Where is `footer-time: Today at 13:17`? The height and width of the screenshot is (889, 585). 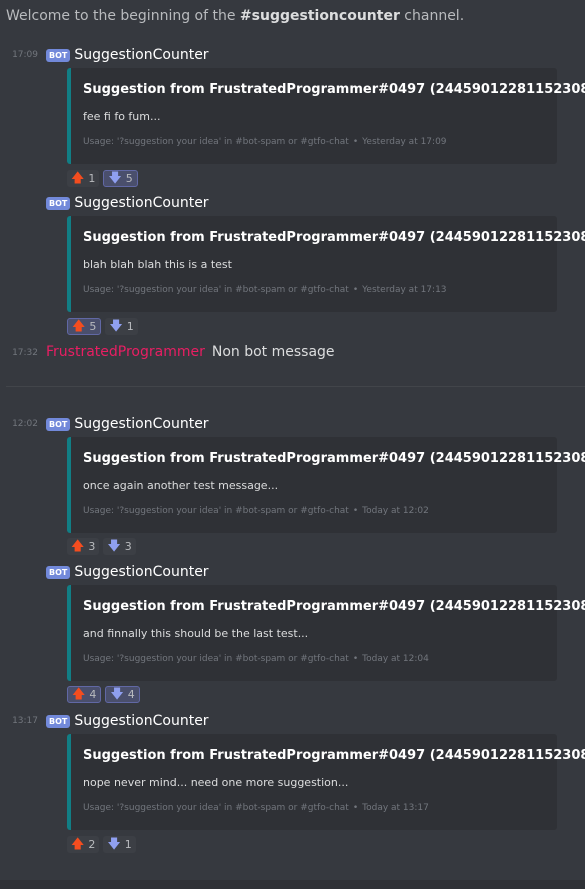
footer-time: Today at 13:17 is located at coordinates (395, 808).